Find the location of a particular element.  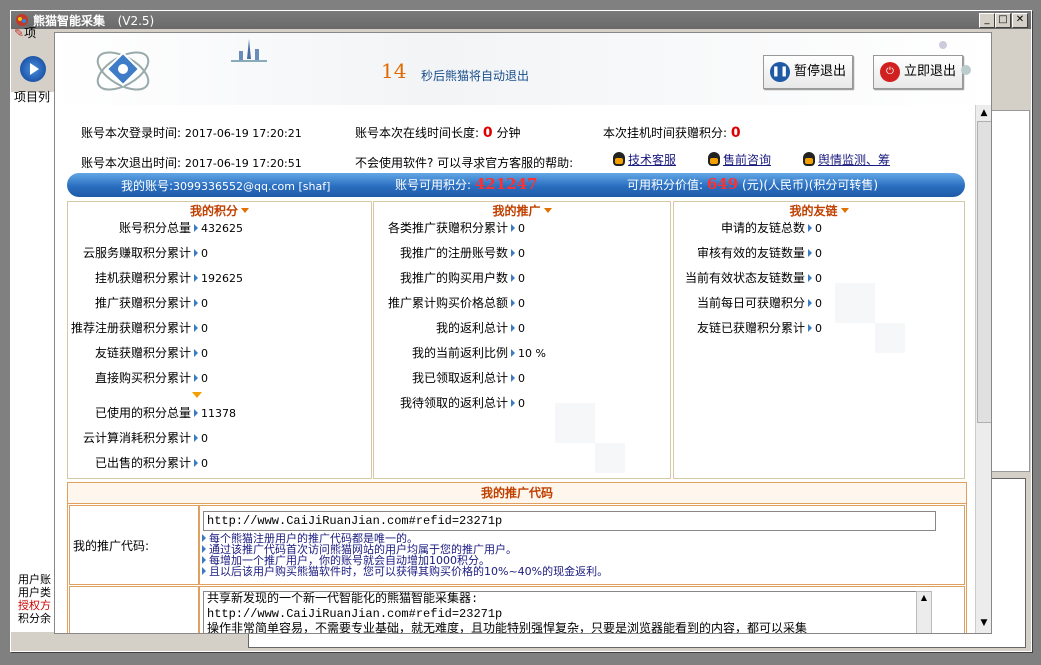

row-label: 我的当前返利比例 is located at coordinates (459, 353).